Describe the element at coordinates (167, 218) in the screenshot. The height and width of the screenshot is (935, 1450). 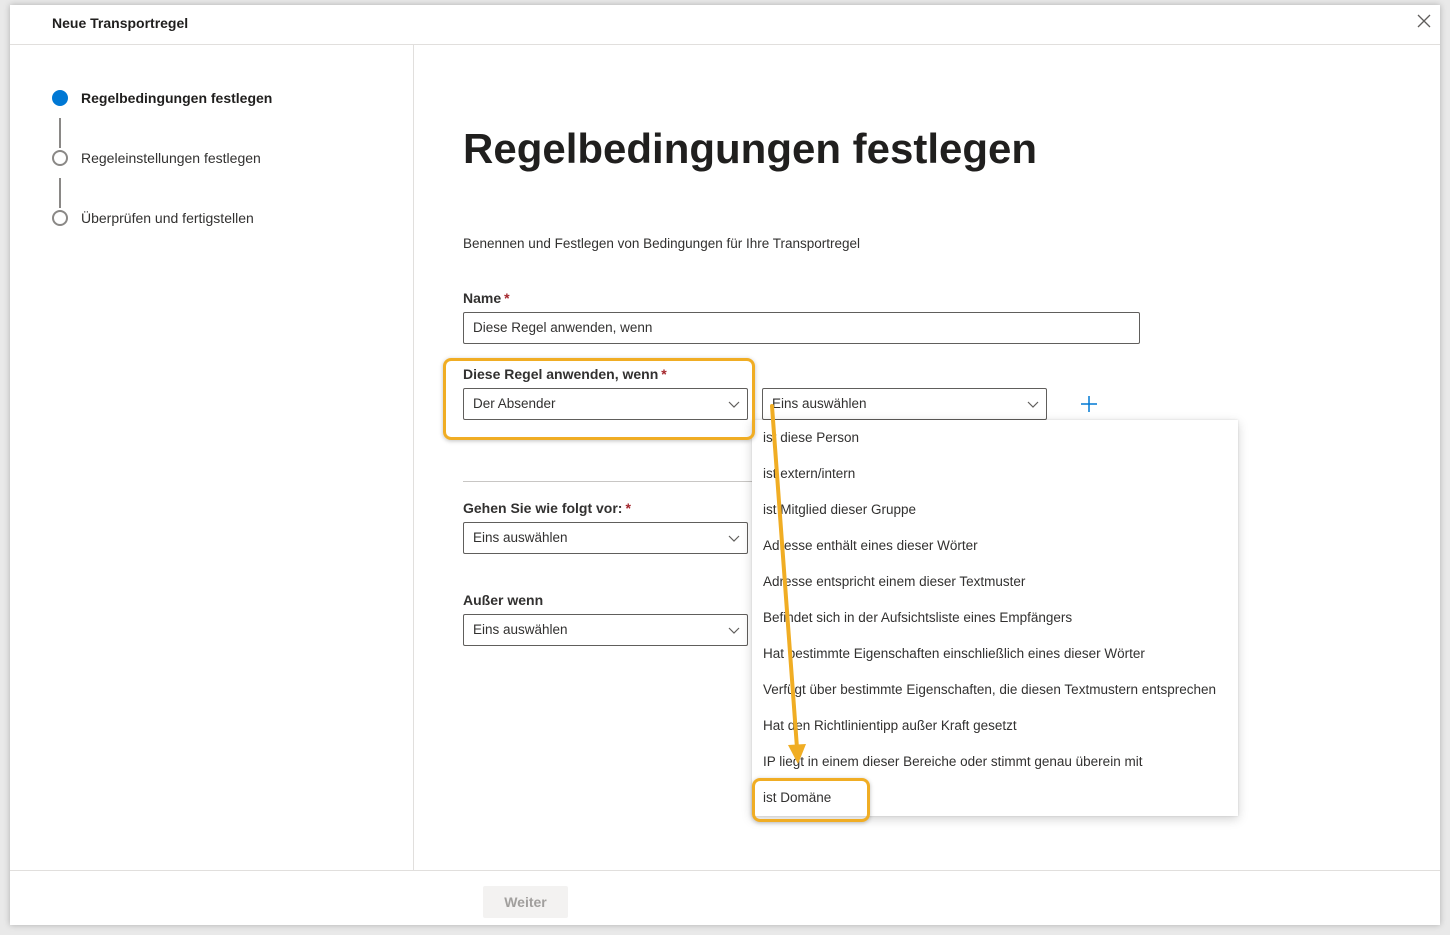
I see `step-label: Überprüfen und fertigstellen` at that location.